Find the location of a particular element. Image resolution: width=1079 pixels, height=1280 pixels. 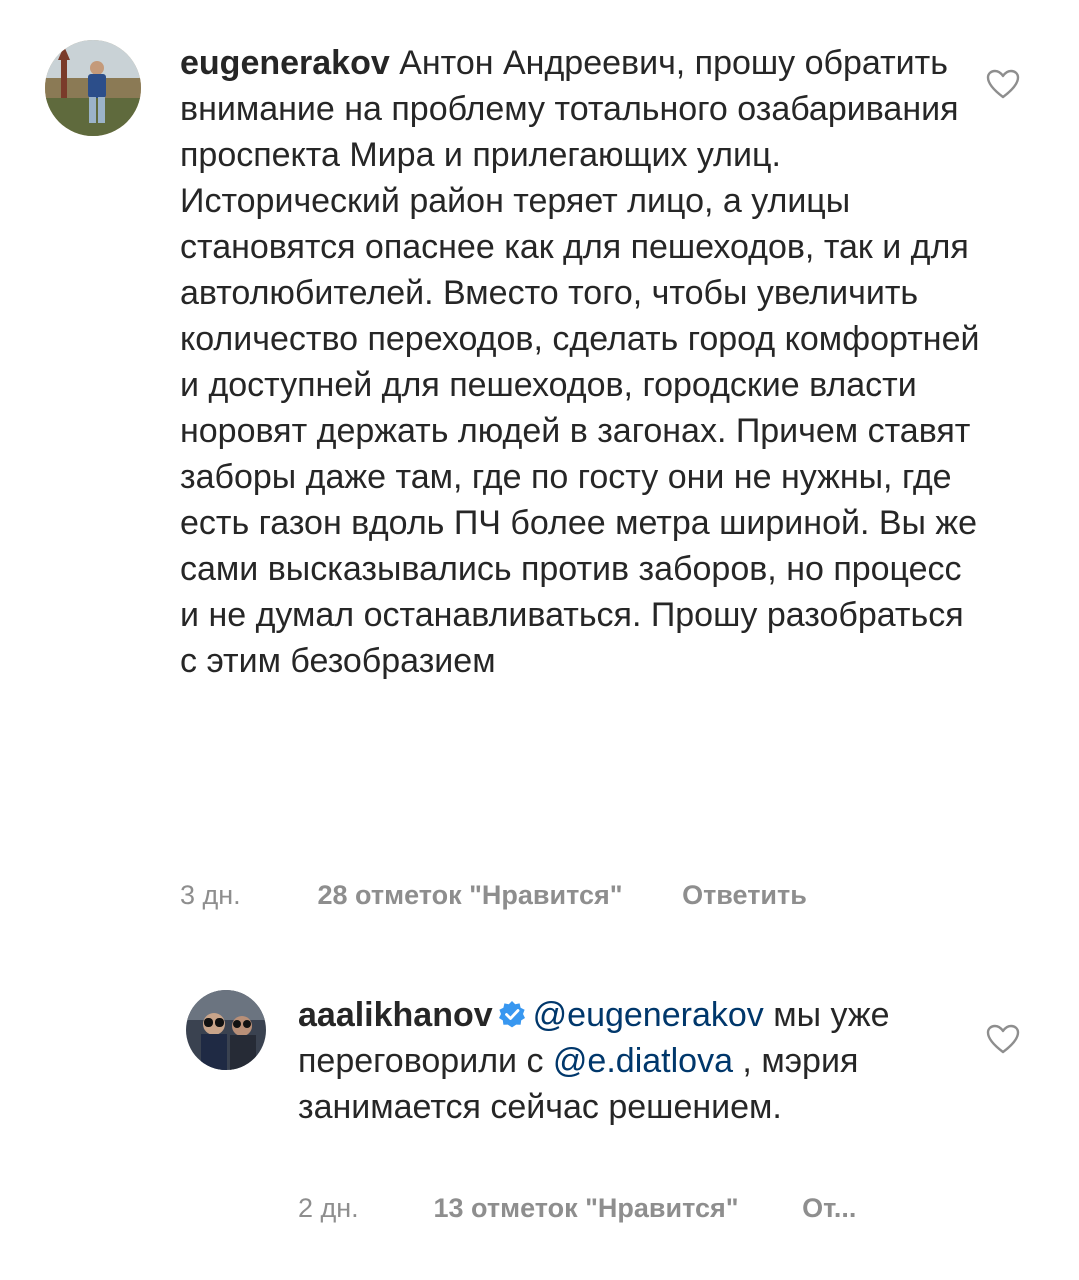

likes-count: 28 отметок "Нравится" is located at coordinates (470, 895).